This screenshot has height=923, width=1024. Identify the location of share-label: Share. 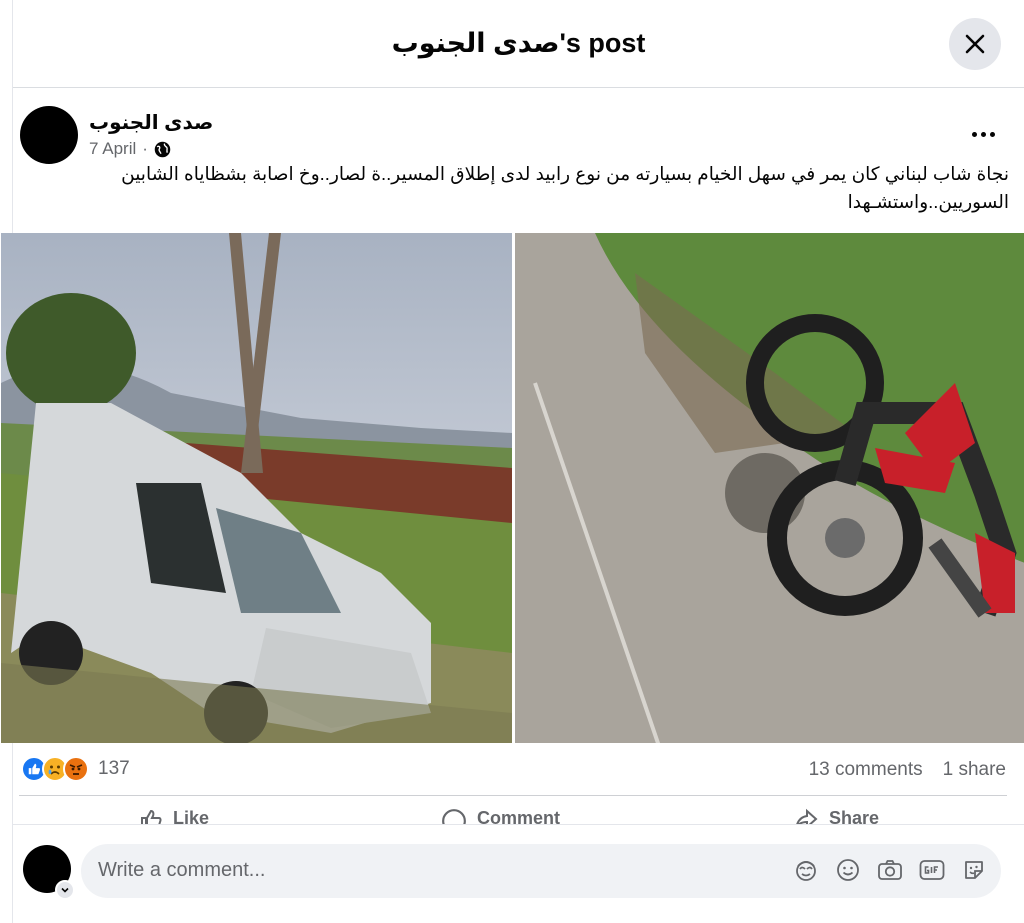
(854, 816).